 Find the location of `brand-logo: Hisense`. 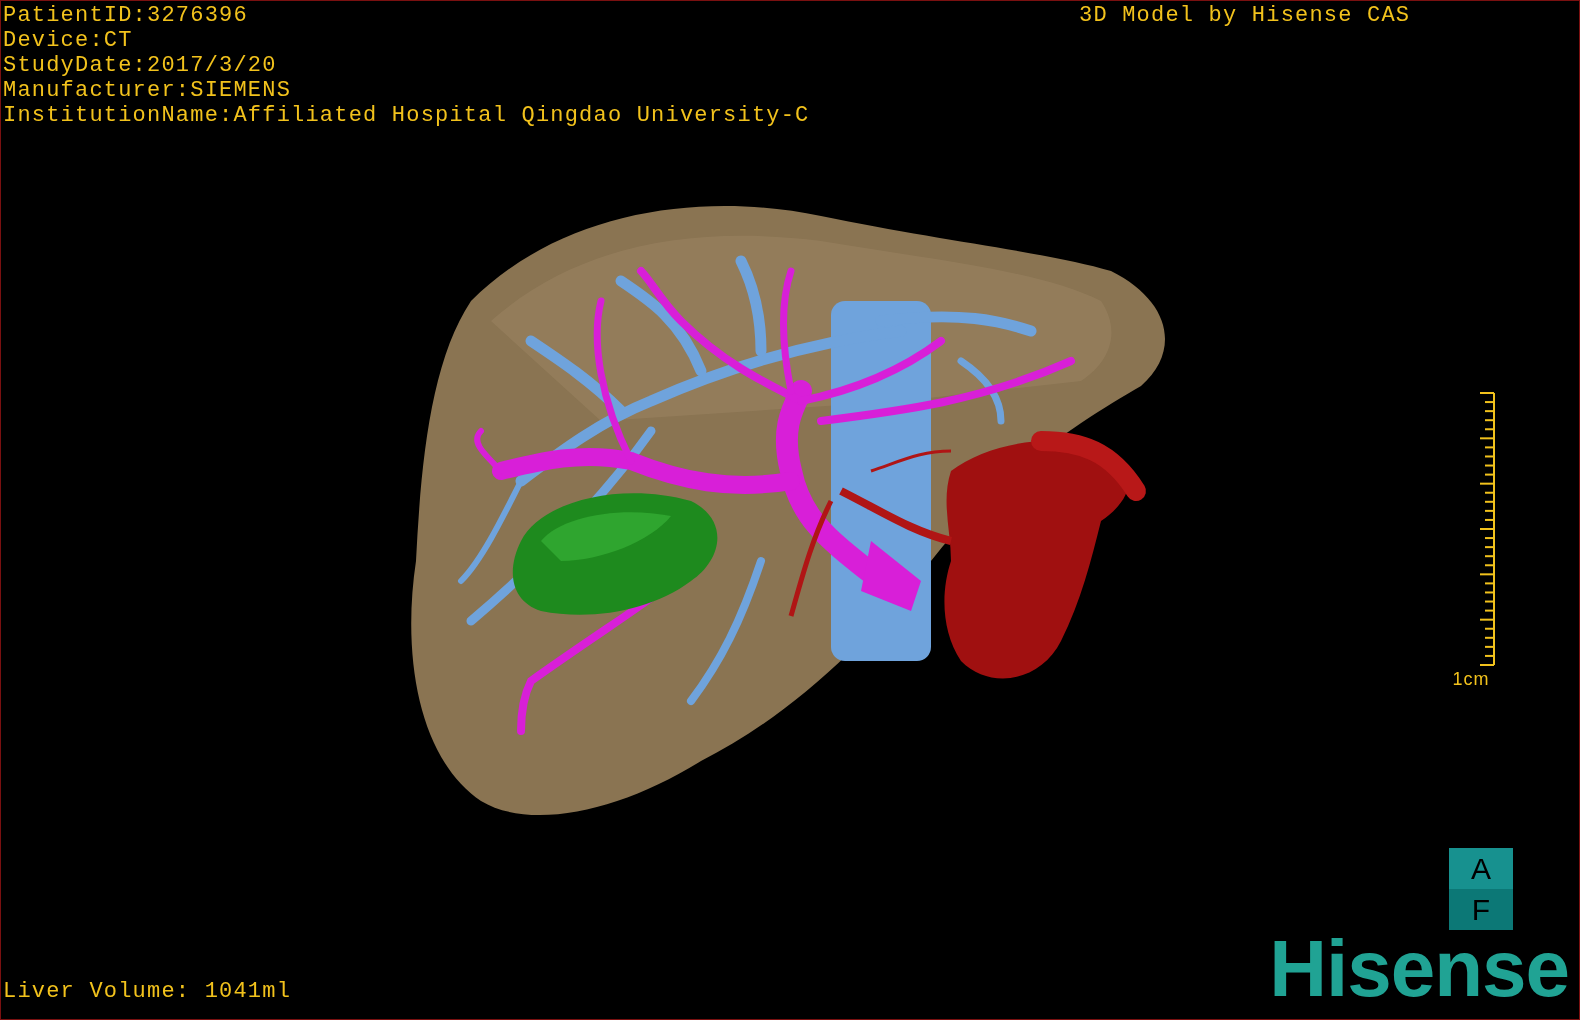

brand-logo: Hisense is located at coordinates (1419, 969).